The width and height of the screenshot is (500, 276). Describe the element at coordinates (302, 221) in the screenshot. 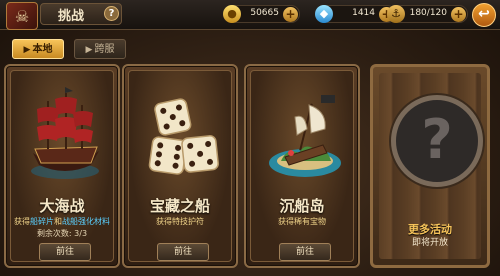

I see `card-description: 获得稀有宝物` at that location.